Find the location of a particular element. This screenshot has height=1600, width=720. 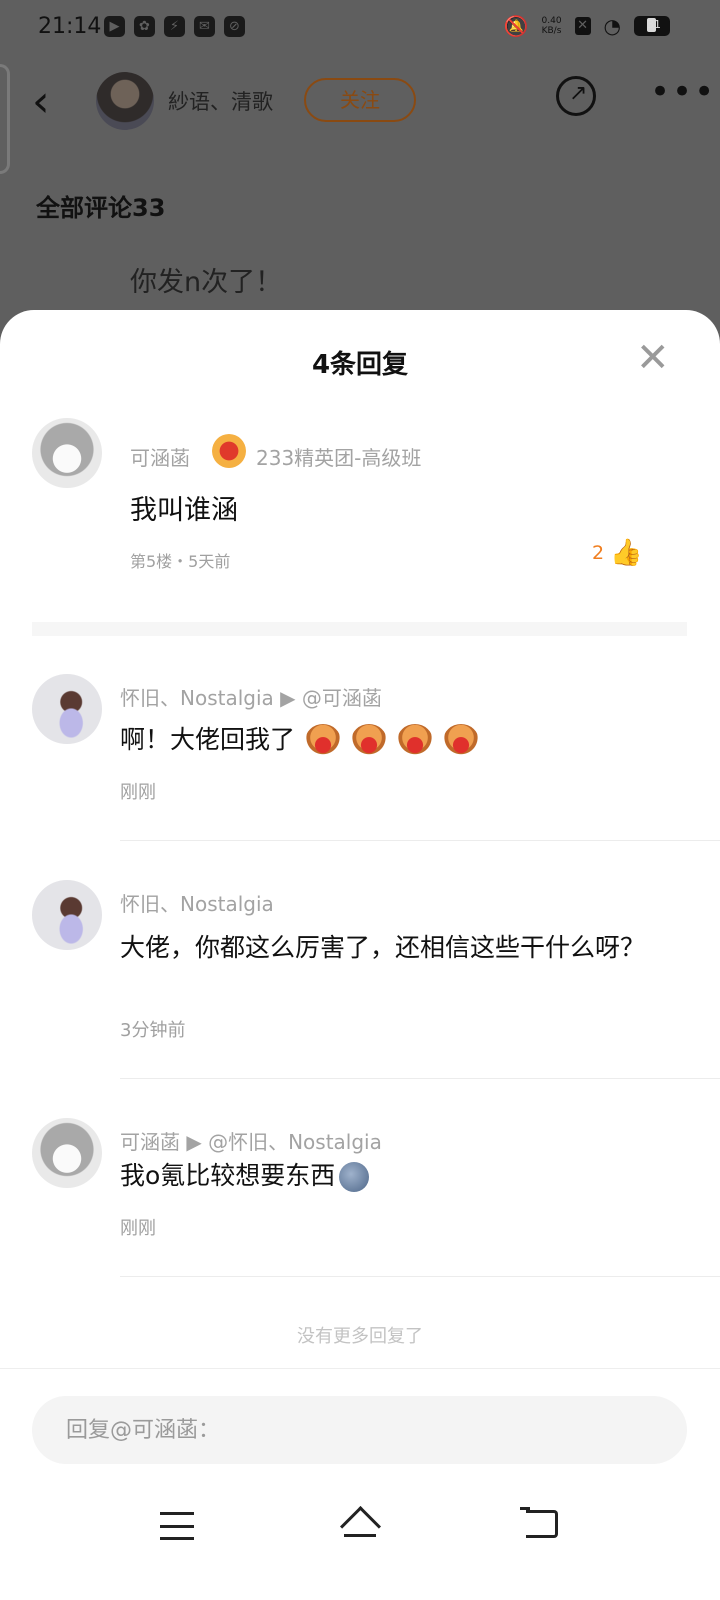

badge-text: 233精英团-高级班 is located at coordinates (339, 458).